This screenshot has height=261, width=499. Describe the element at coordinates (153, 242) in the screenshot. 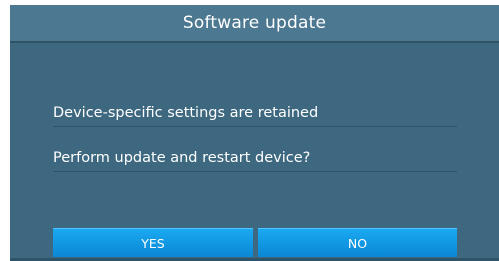

I see `yes-button: YES` at that location.